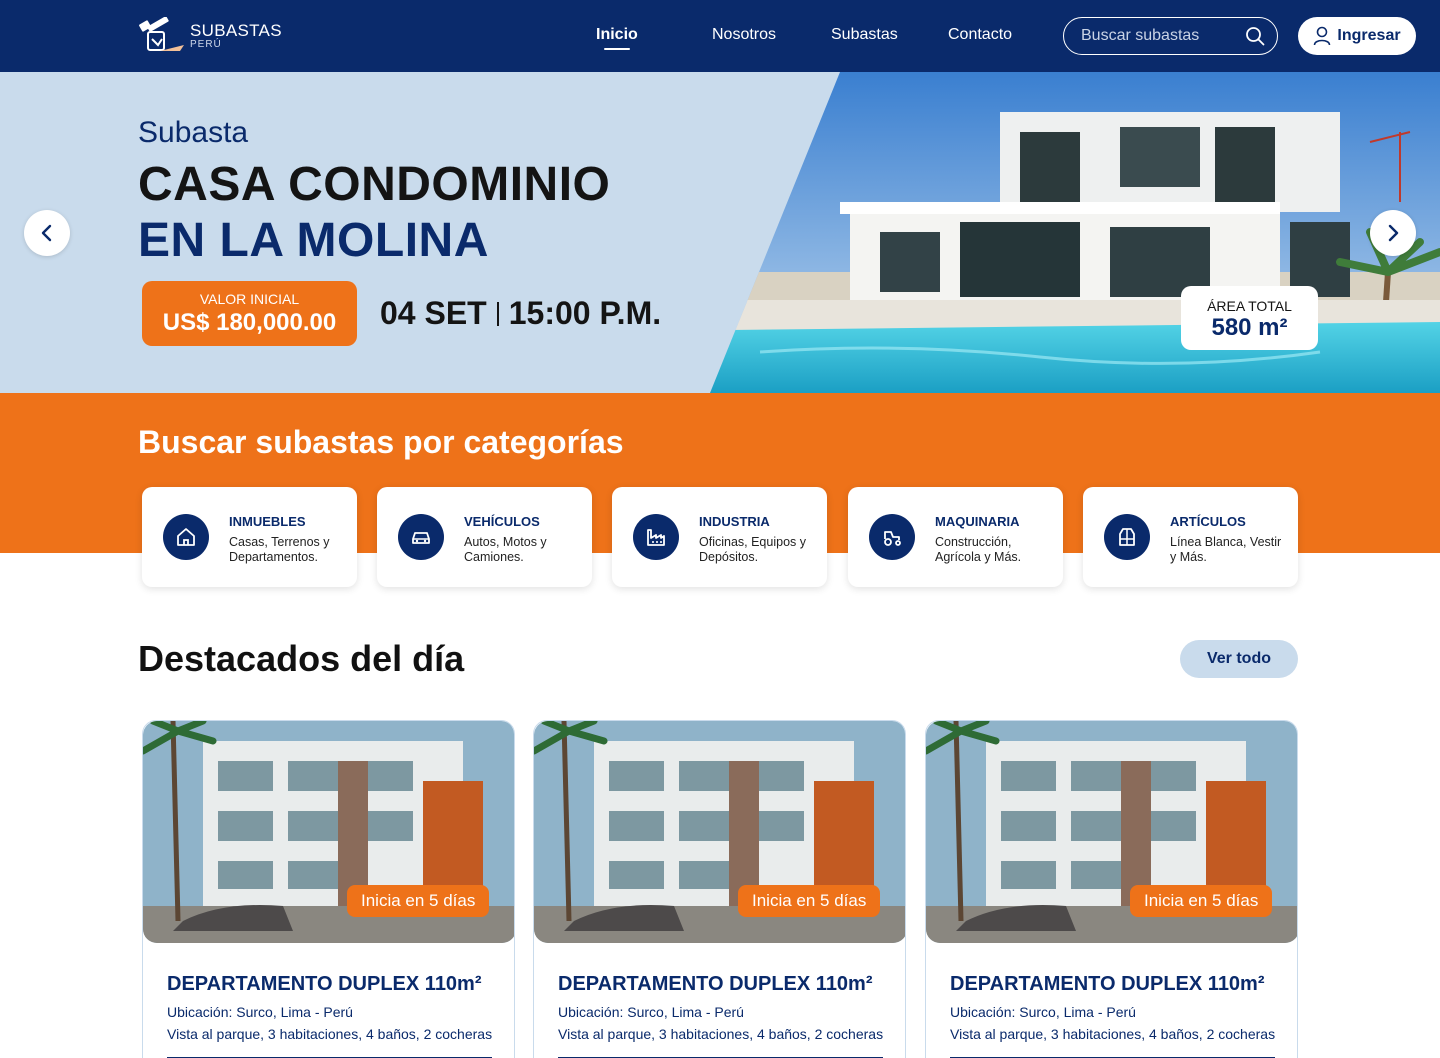 This screenshot has width=1440, height=1058. Describe the element at coordinates (1369, 35) in the screenshot. I see `login-label: Ingresar` at that location.